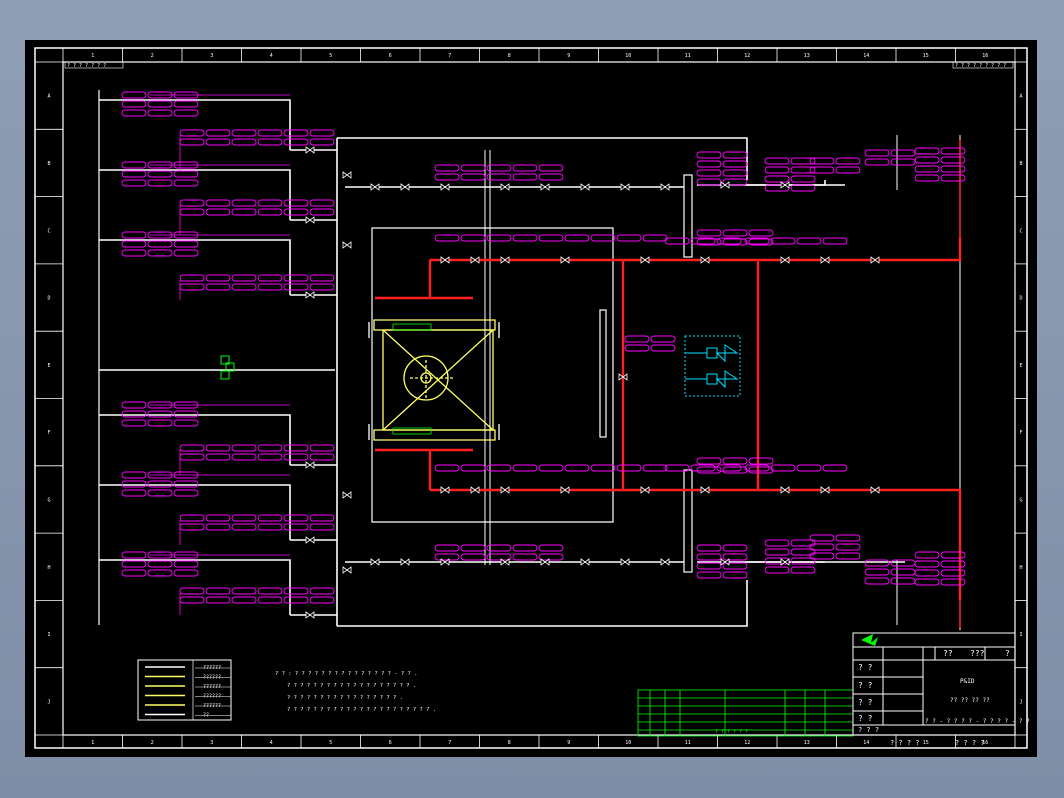 The width and height of the screenshot is (1064, 798). I want to click on vessel-lower, so click(688, 521).